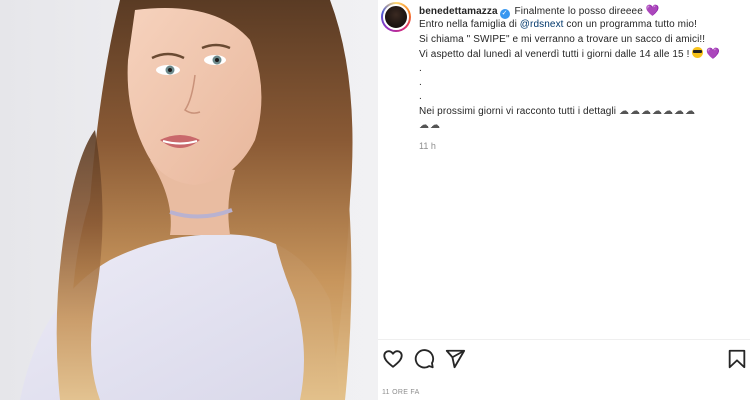 The height and width of the screenshot is (400, 750). What do you see at coordinates (584, 126) in the screenshot?
I see `caption-line-6: ☁☁` at bounding box center [584, 126].